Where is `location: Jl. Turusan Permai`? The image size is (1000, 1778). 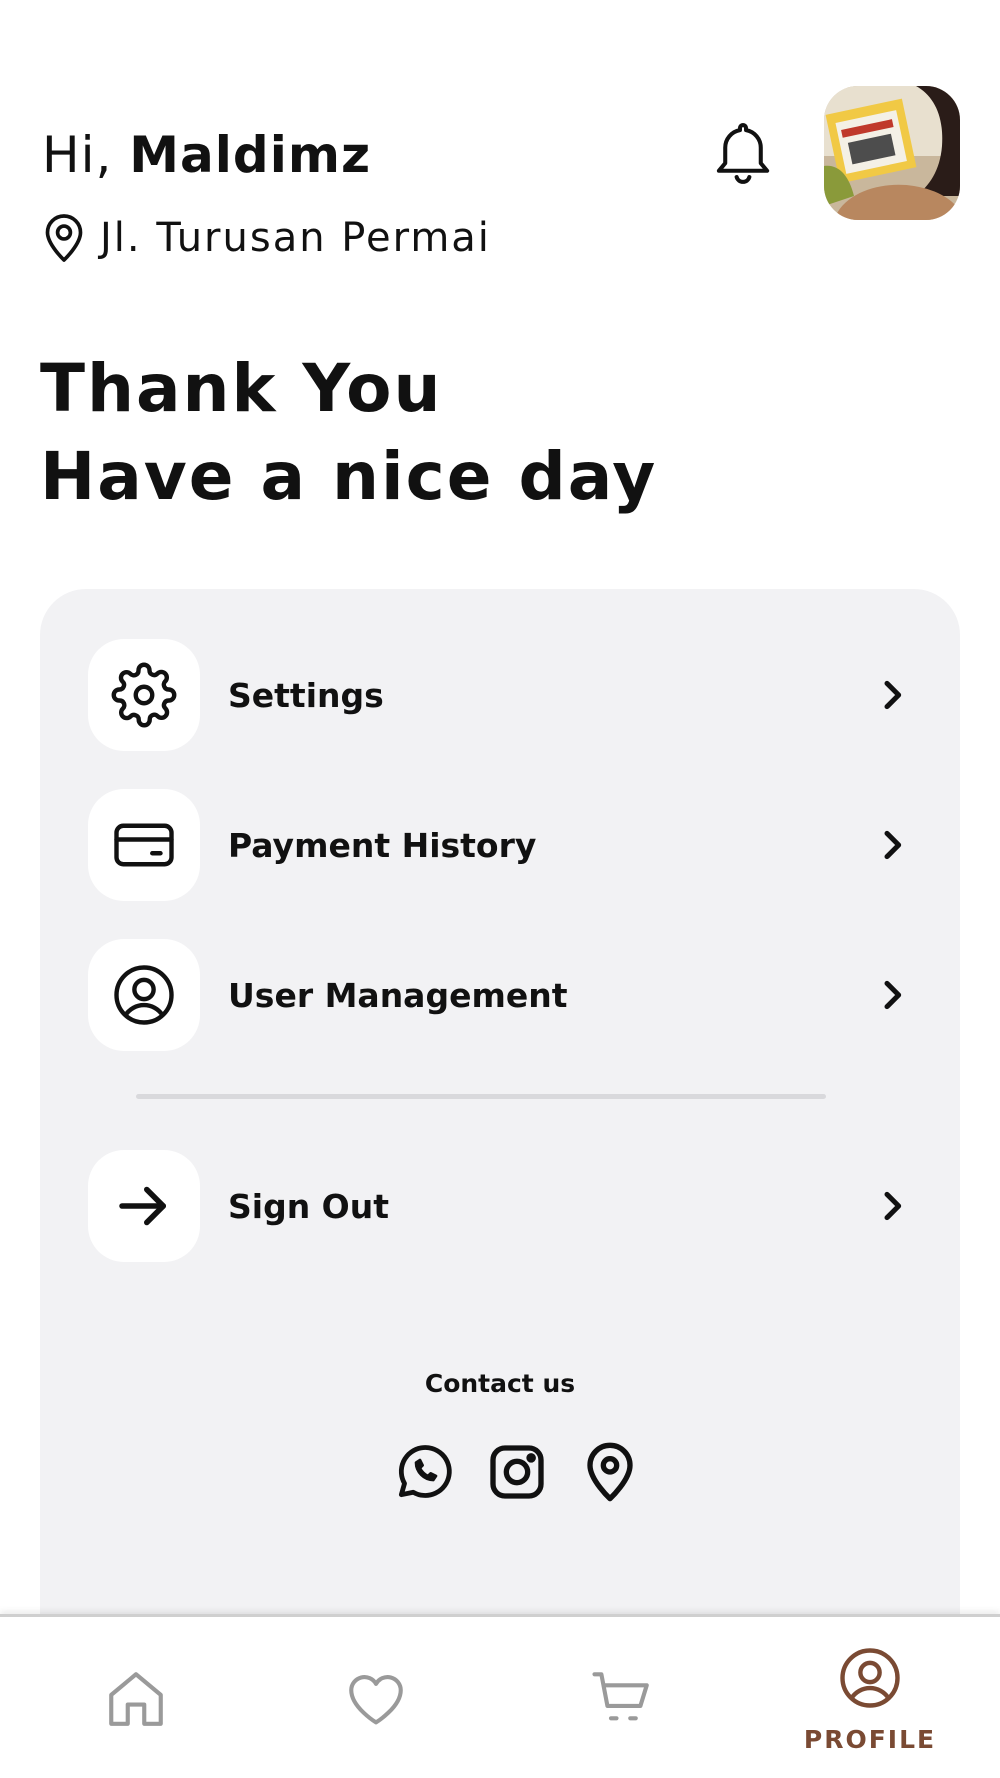
location: Jl. Turusan Permai is located at coordinates (266, 238).